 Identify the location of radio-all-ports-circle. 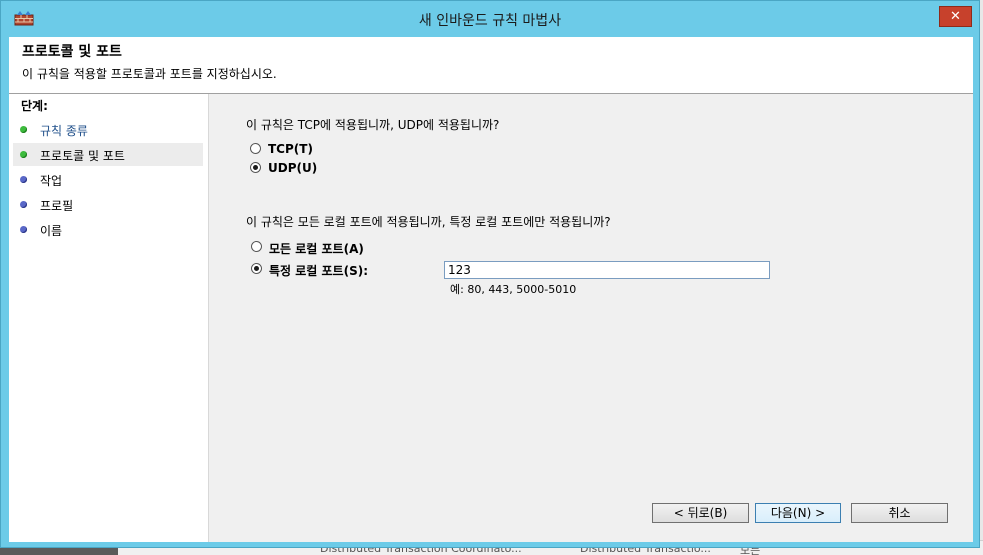
(256, 246).